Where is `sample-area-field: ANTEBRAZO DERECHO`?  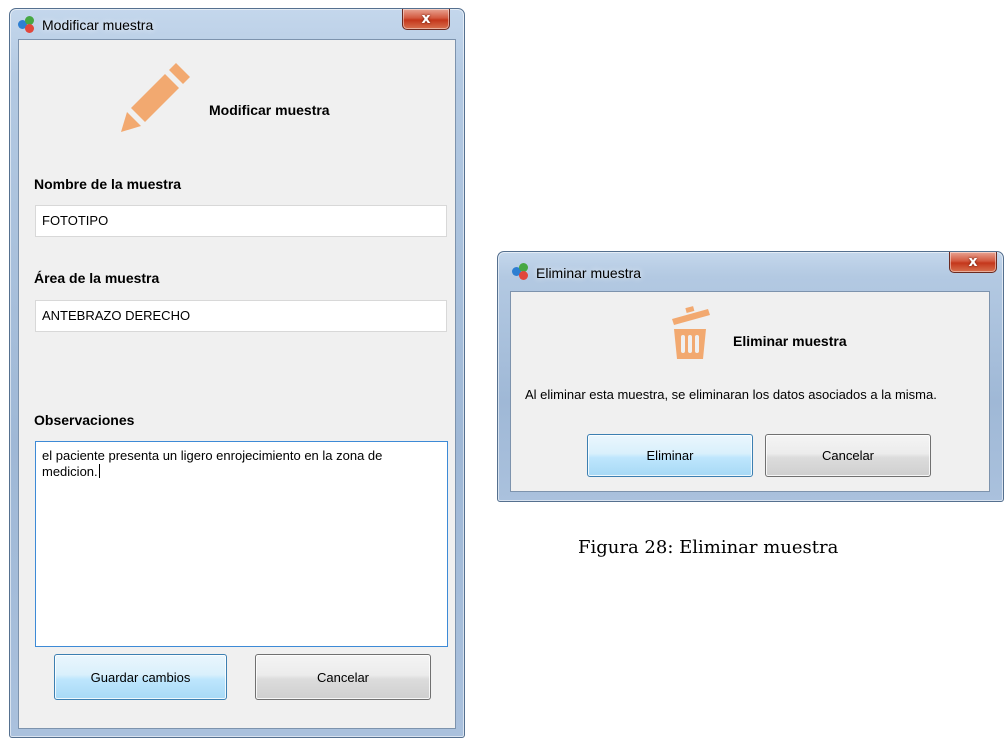
sample-area-field: ANTEBRAZO DERECHO is located at coordinates (241, 316).